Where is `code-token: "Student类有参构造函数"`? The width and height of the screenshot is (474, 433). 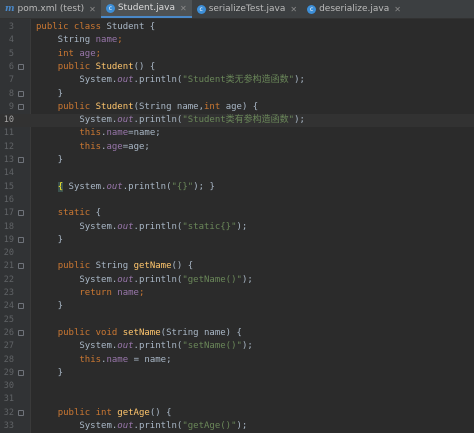
code-token: "Student类有参构造函数" is located at coordinates (238, 120).